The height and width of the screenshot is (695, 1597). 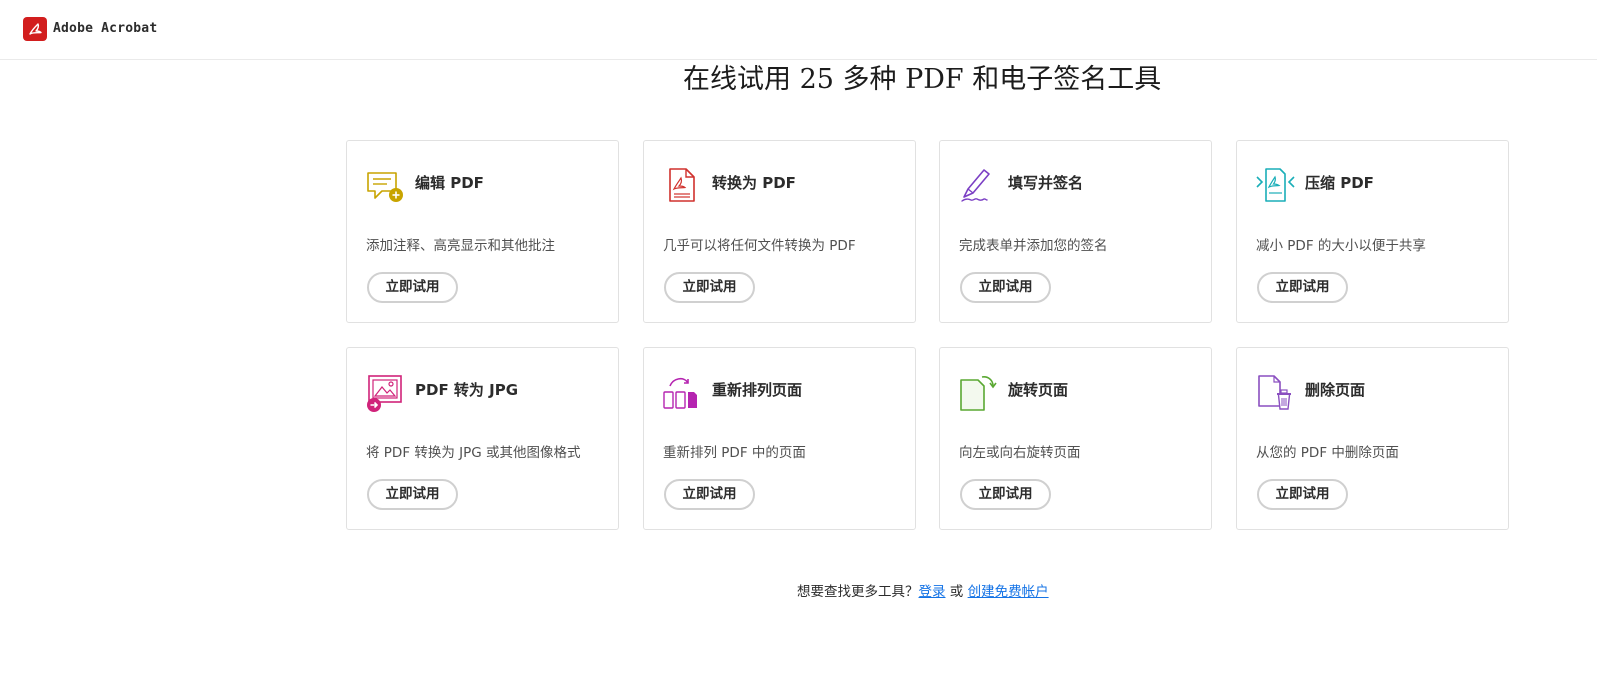 I want to click on tool-card-compress-pdf: 压缩 PDF 减小 PDF 的大小以便于共享 立即试用, so click(x=1372, y=231).